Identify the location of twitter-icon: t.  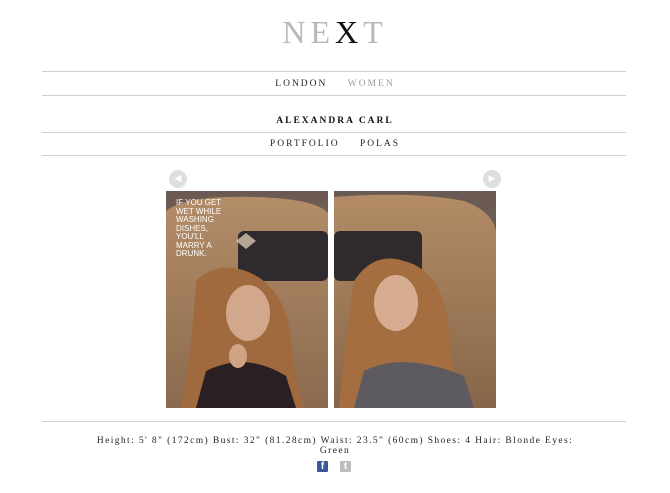
(345, 466).